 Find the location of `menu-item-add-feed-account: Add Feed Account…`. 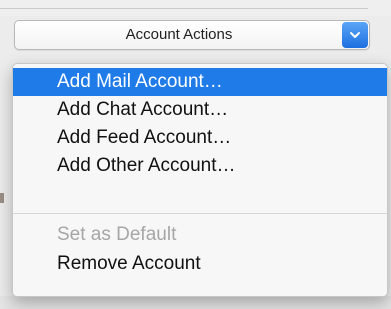

menu-item-add-feed-account: Add Feed Account… is located at coordinates (200, 138).